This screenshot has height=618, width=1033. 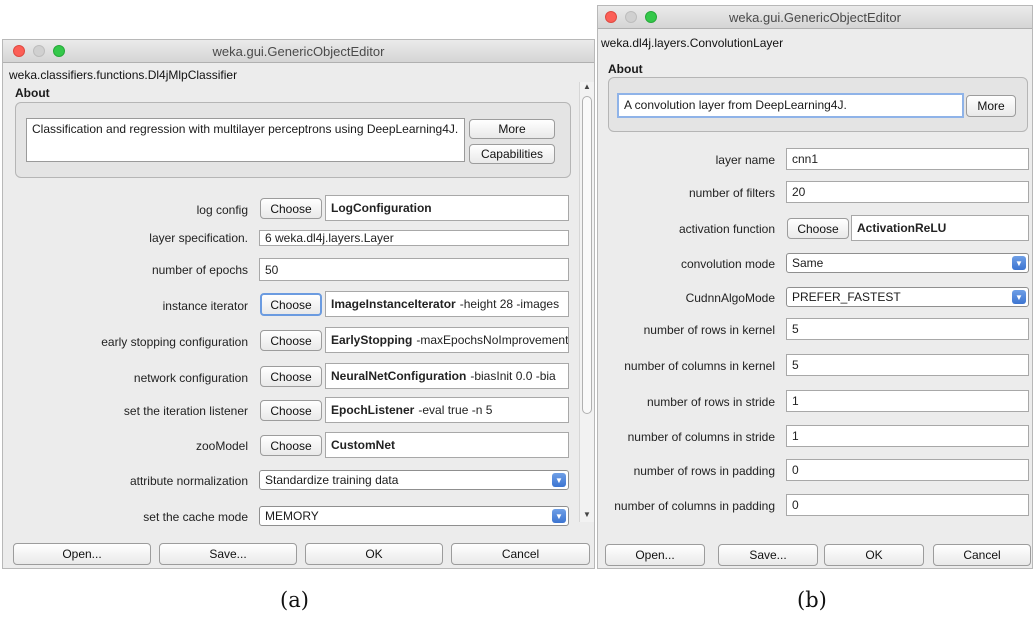 What do you see at coordinates (907, 505) in the screenshot?
I see `cols-padding-field: 0` at bounding box center [907, 505].